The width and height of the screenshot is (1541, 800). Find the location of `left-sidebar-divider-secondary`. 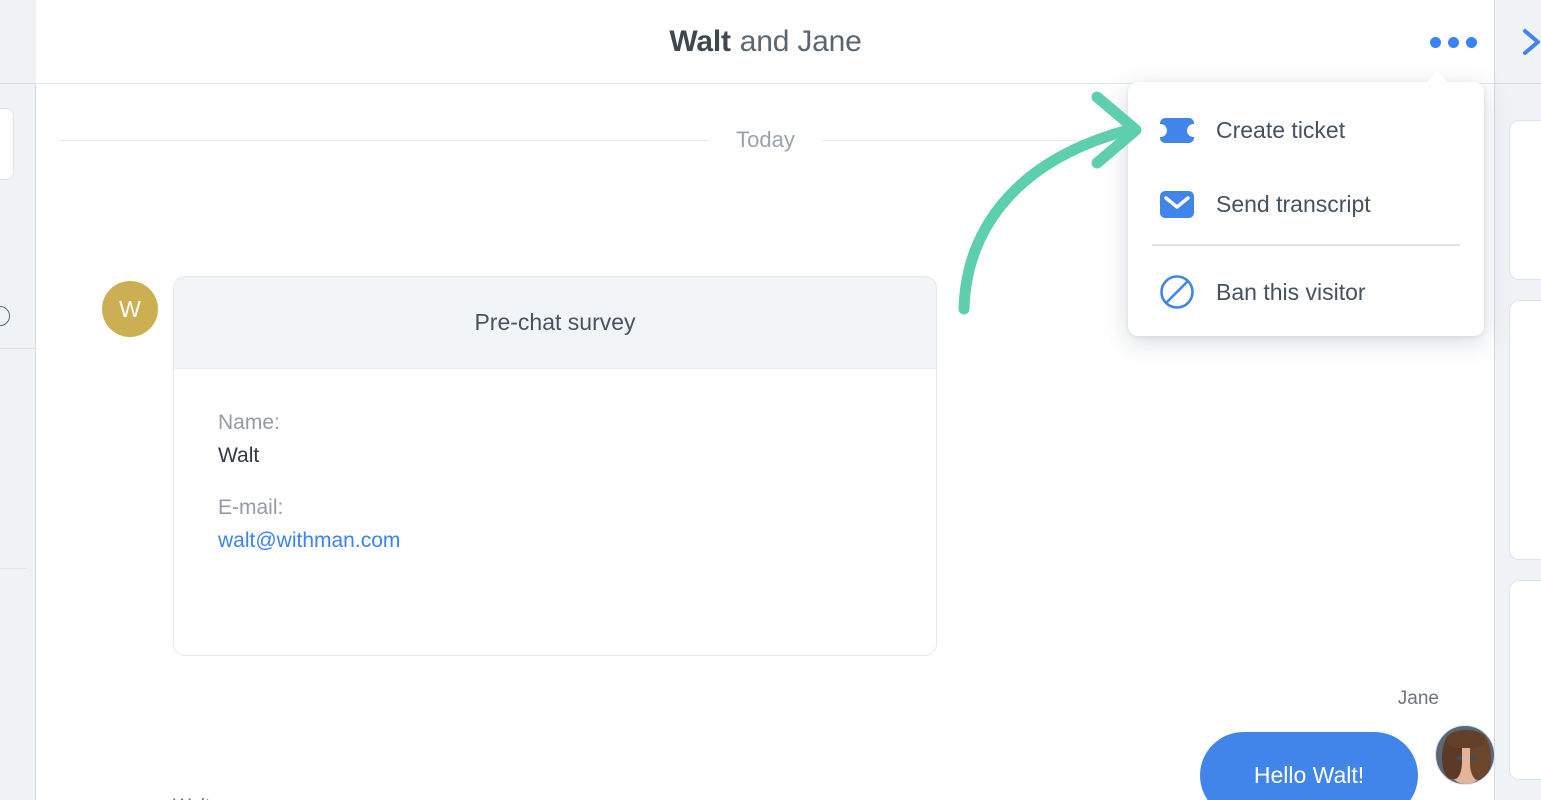

left-sidebar-divider-secondary is located at coordinates (13, 568).